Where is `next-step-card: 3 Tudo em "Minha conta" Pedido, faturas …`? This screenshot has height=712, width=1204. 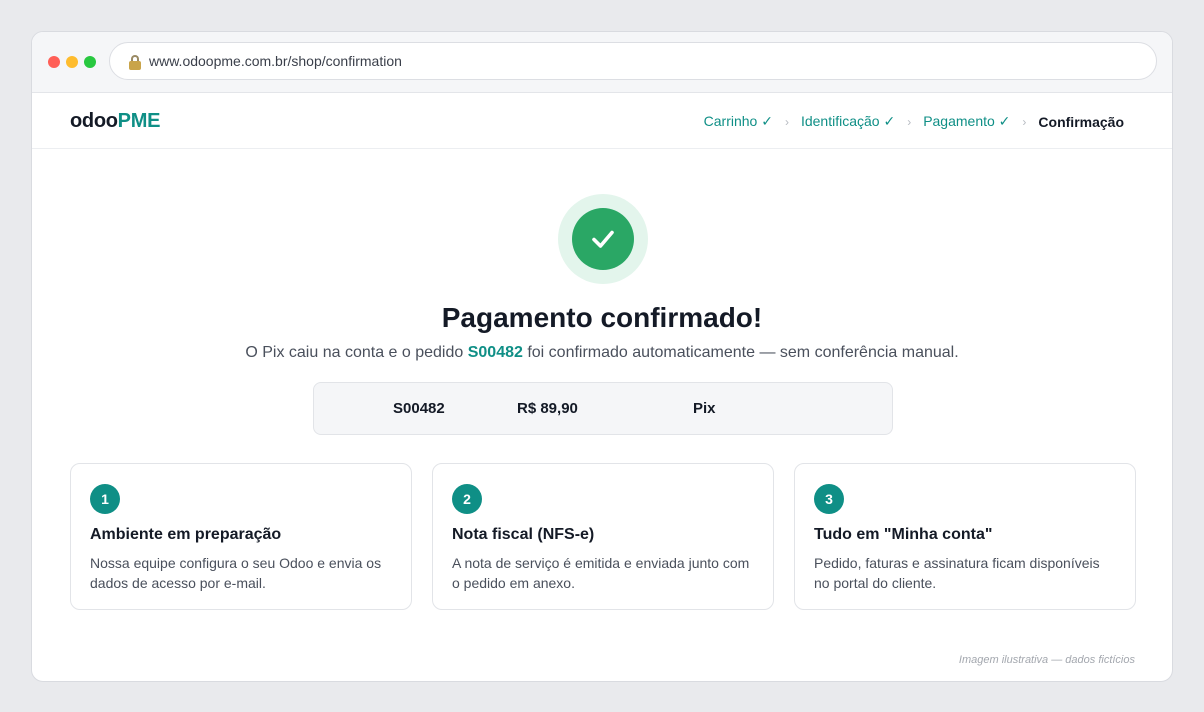
next-step-card: 3 Tudo em "Minha conta" Pedido, faturas … is located at coordinates (965, 536).